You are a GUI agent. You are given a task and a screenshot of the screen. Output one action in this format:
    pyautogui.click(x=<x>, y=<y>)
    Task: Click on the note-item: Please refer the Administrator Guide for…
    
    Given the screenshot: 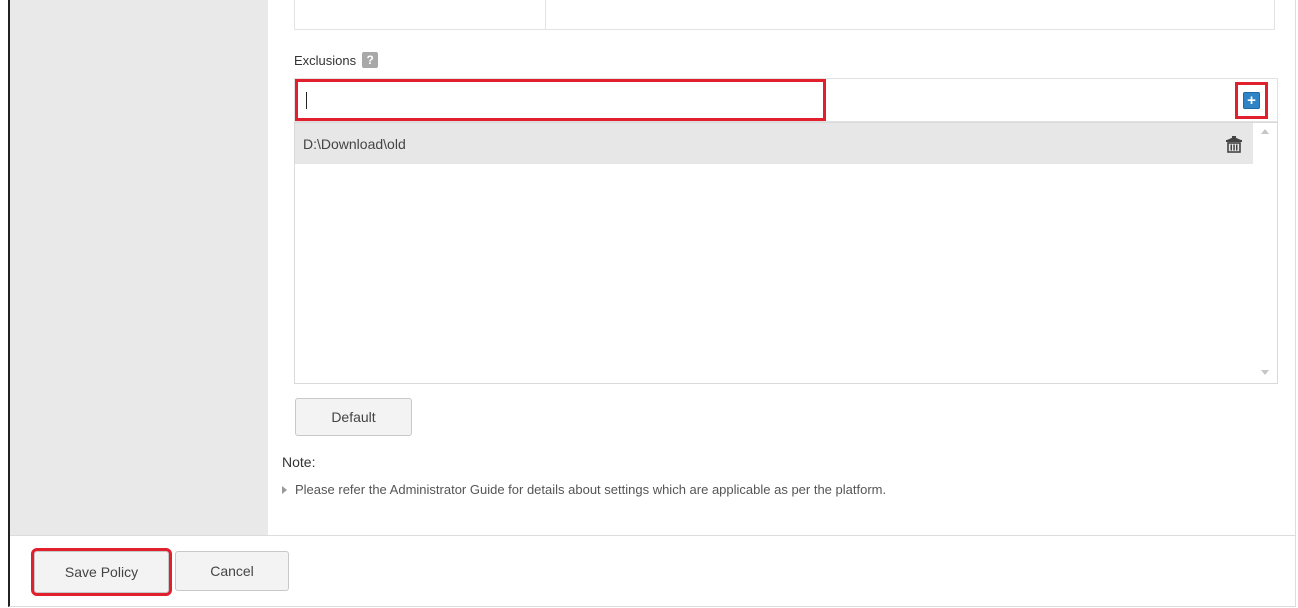 What is the action you would take?
    pyautogui.click(x=584, y=489)
    